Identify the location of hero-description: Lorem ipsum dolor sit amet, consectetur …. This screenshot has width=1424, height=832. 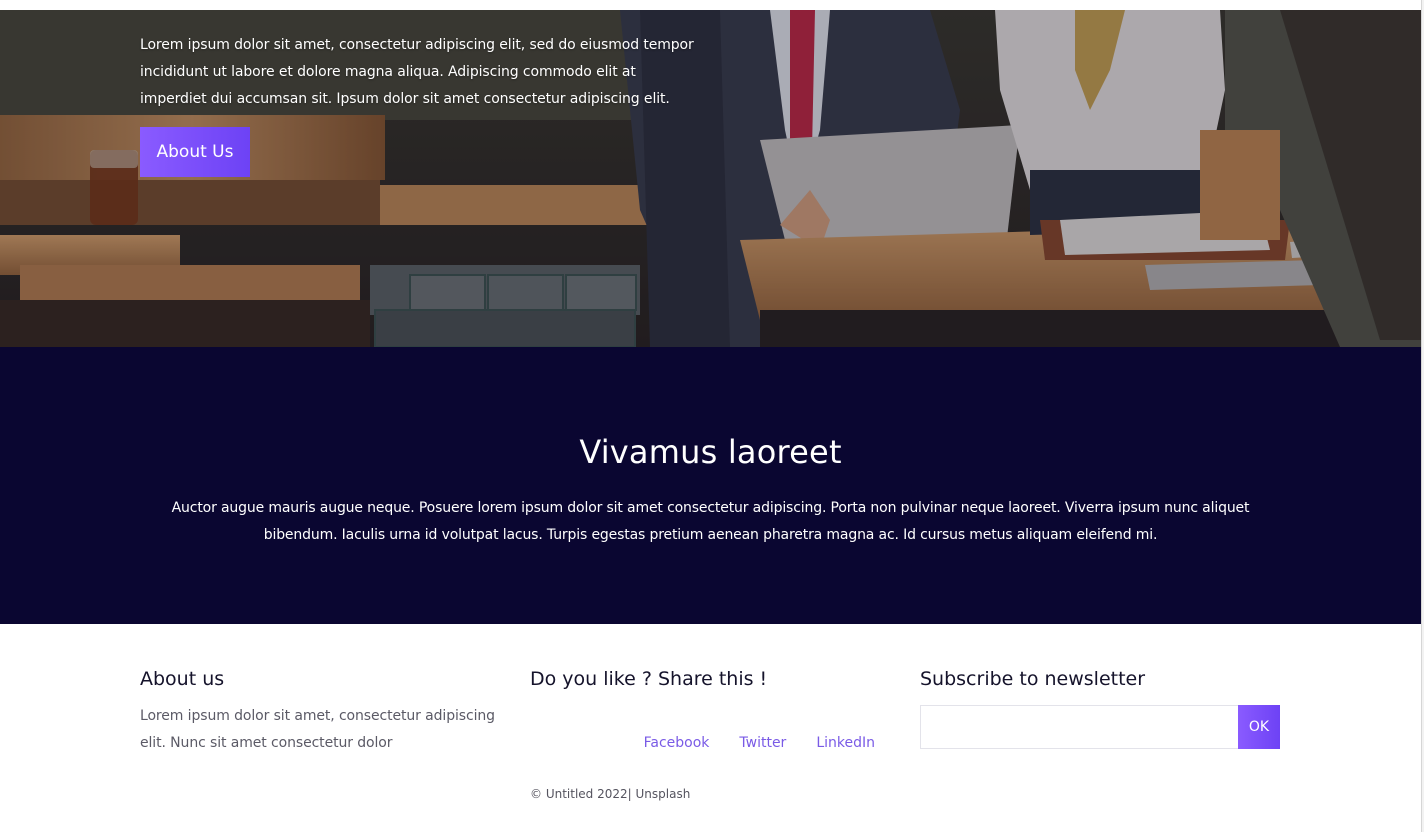
(417, 72).